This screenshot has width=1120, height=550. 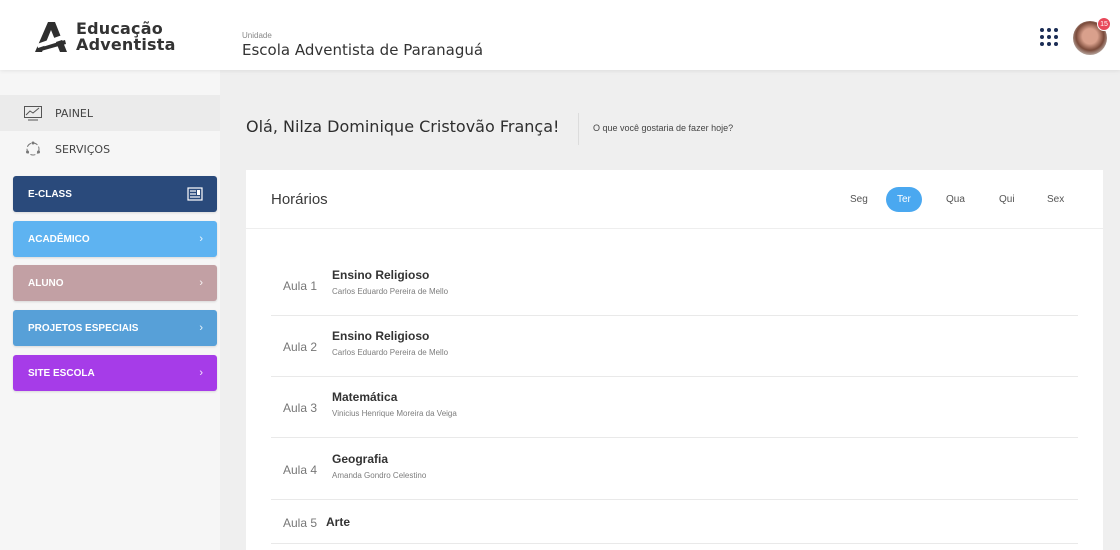 I want to click on lesson-subject: Geografia, so click(x=360, y=459).